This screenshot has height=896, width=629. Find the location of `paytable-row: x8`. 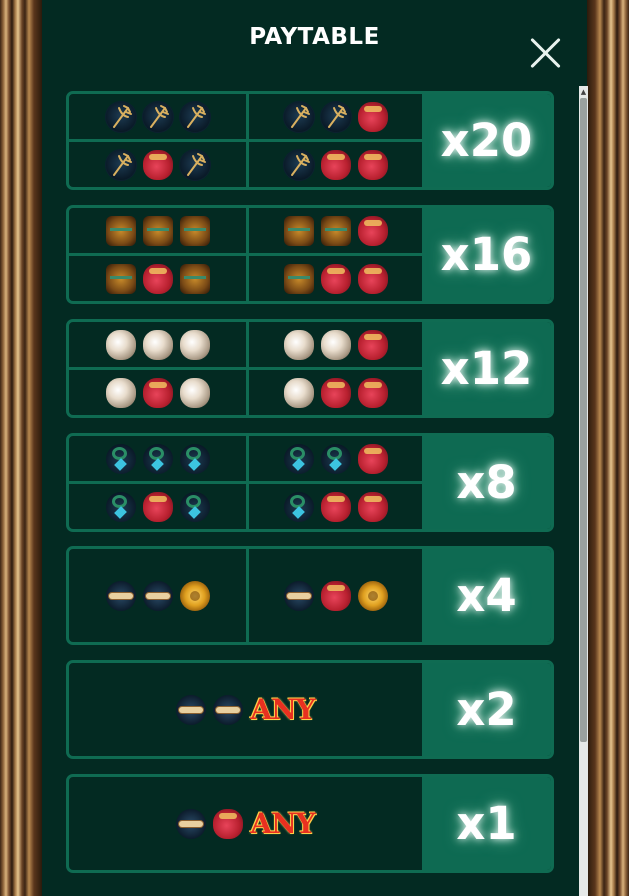

paytable-row: x8 is located at coordinates (310, 482).